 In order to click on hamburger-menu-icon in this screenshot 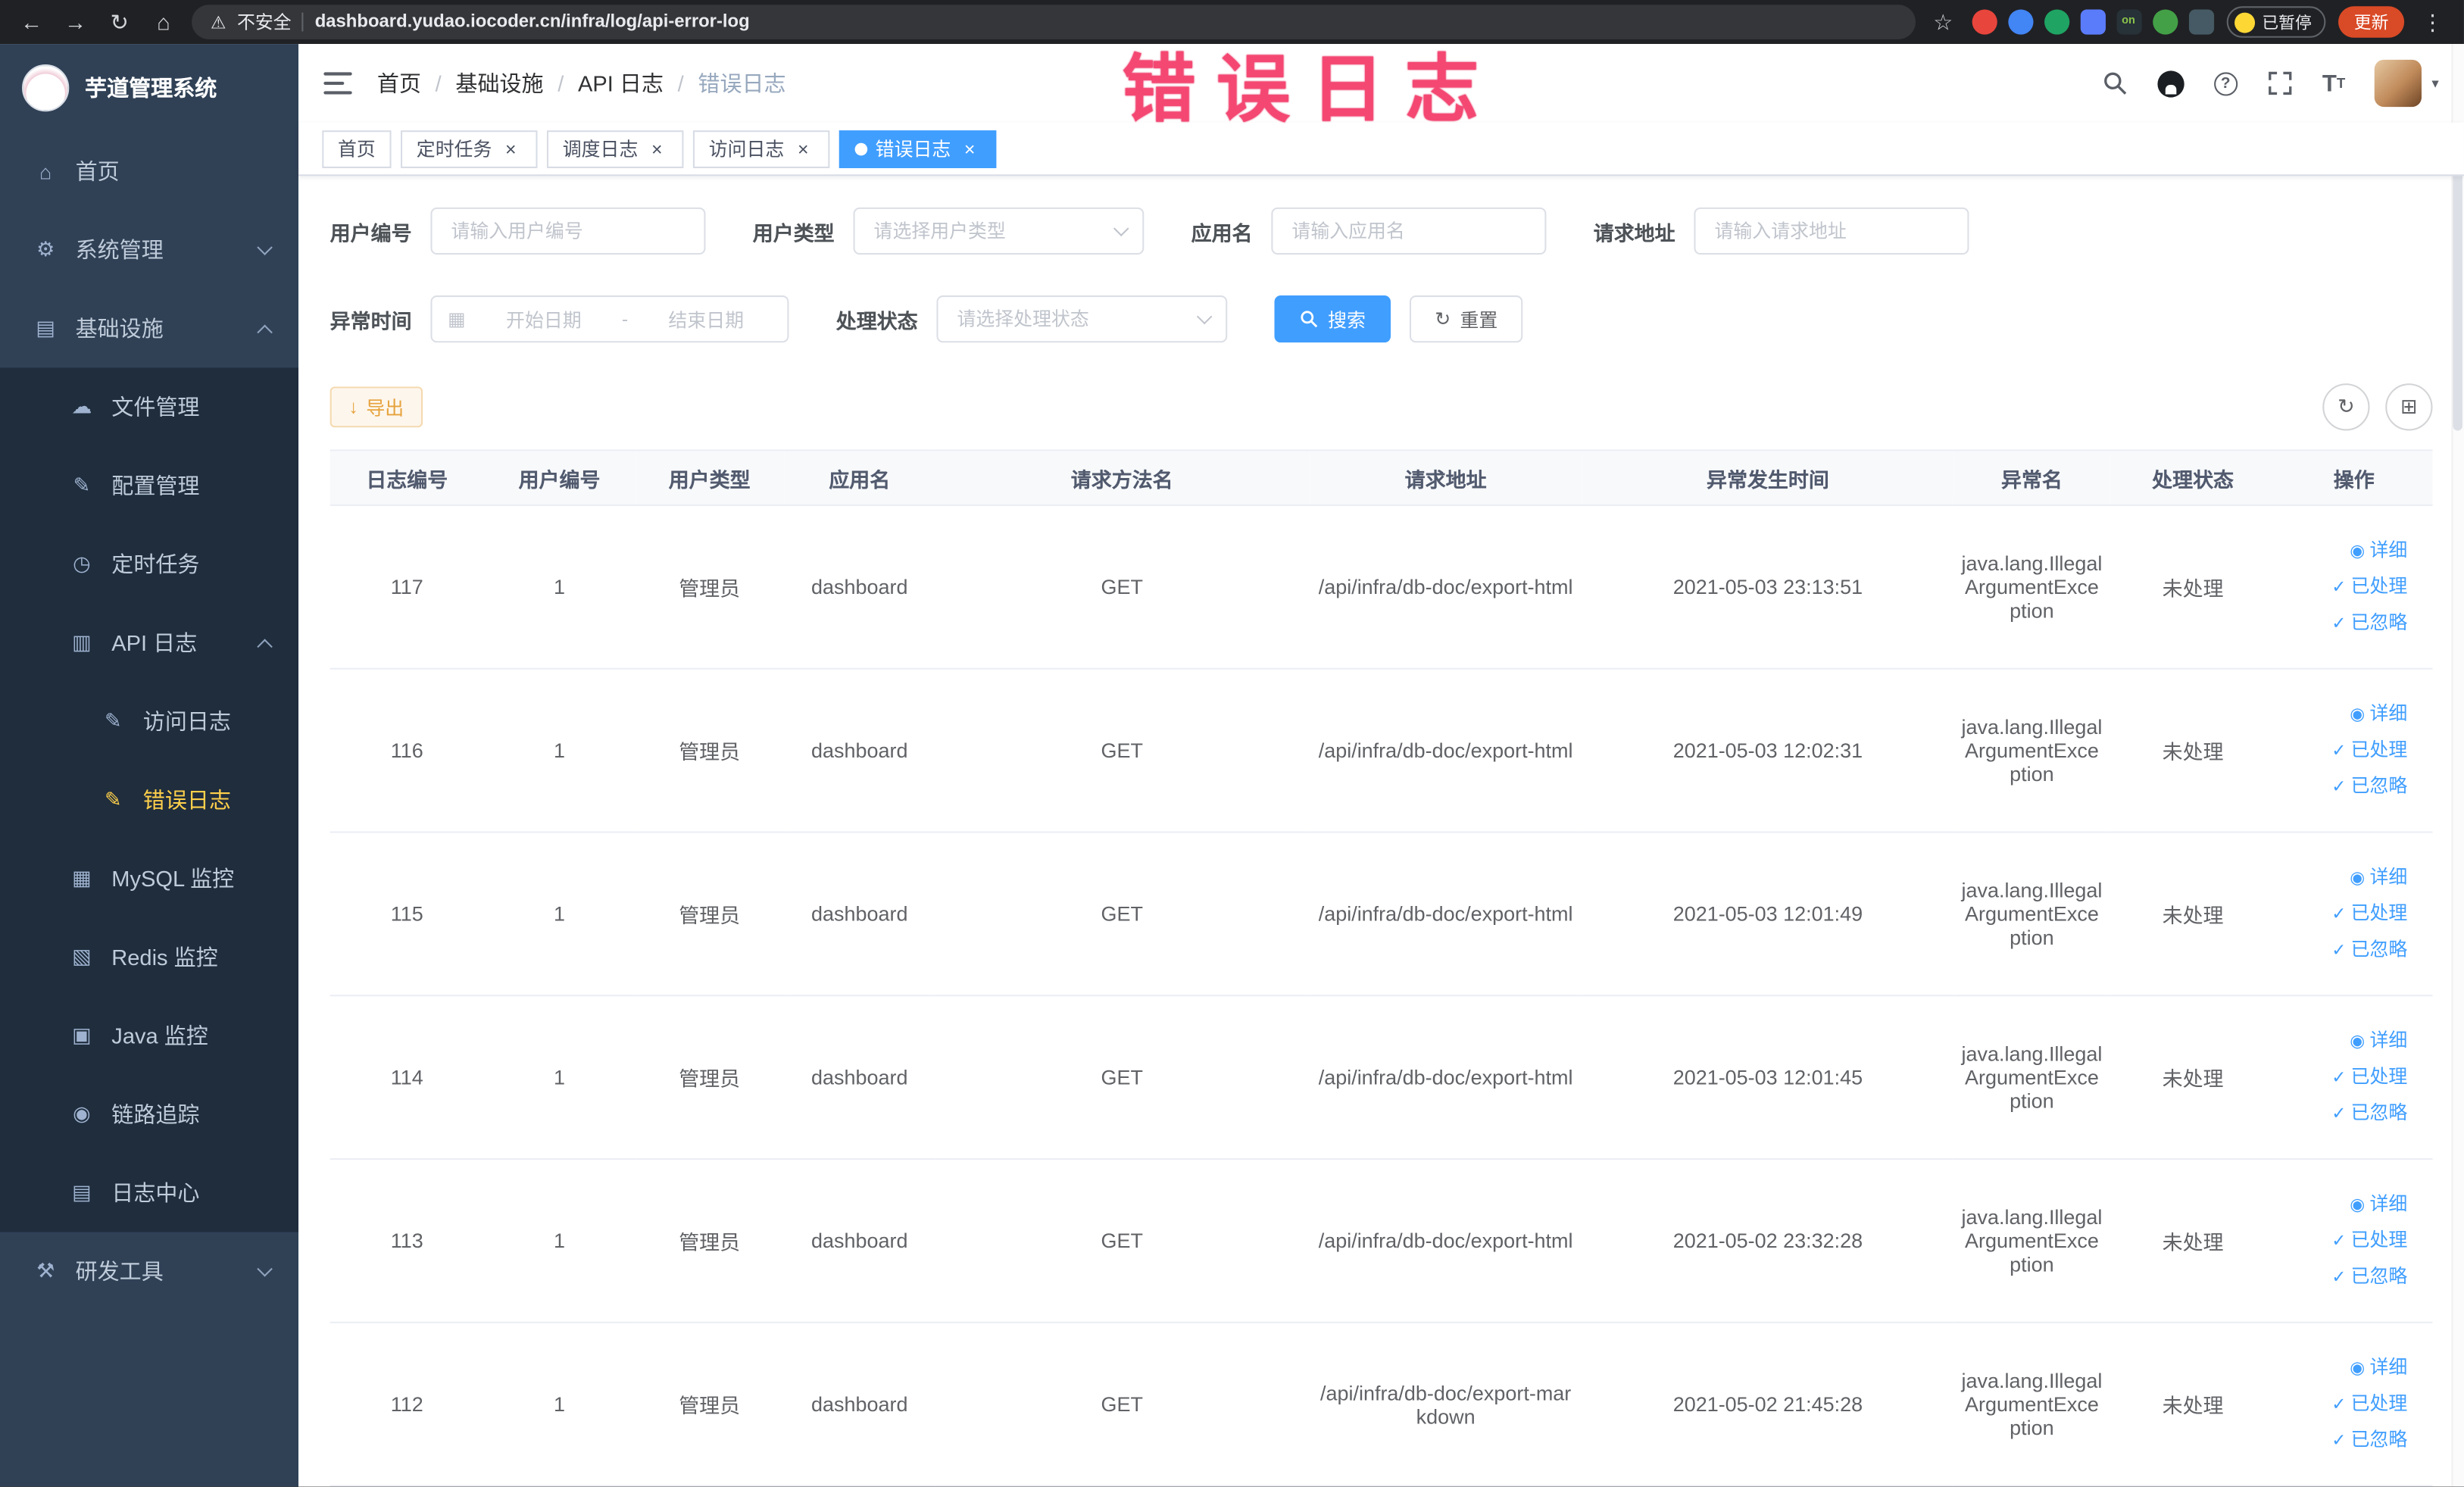, I will do `click(337, 83)`.